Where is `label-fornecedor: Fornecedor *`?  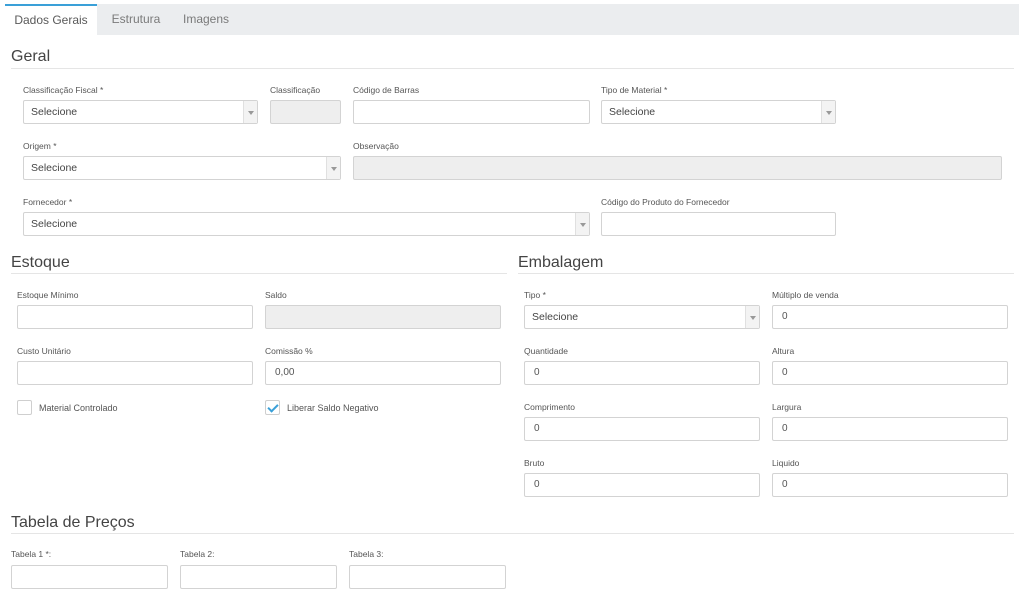 label-fornecedor: Fornecedor * is located at coordinates (48, 202).